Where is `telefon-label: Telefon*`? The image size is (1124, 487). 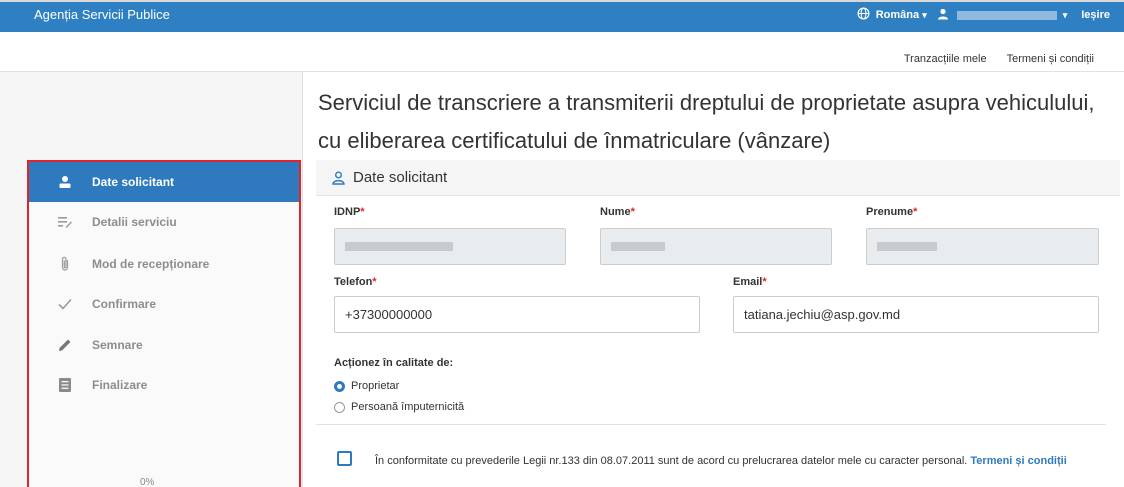
telefon-label: Telefon* is located at coordinates (355, 282).